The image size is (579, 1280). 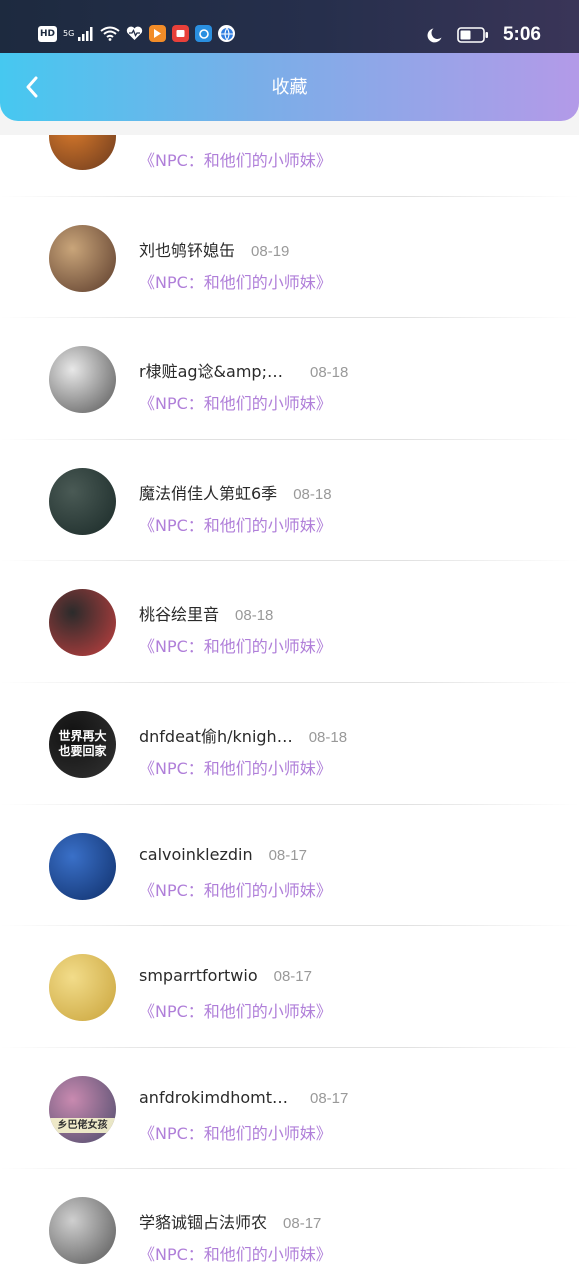 What do you see at coordinates (289, 1109) in the screenshot?
I see `list-item: 乡巴佬女孩 anfdrokimdhomtme 08-17 《NPC：和他们的小师妹》` at bounding box center [289, 1109].